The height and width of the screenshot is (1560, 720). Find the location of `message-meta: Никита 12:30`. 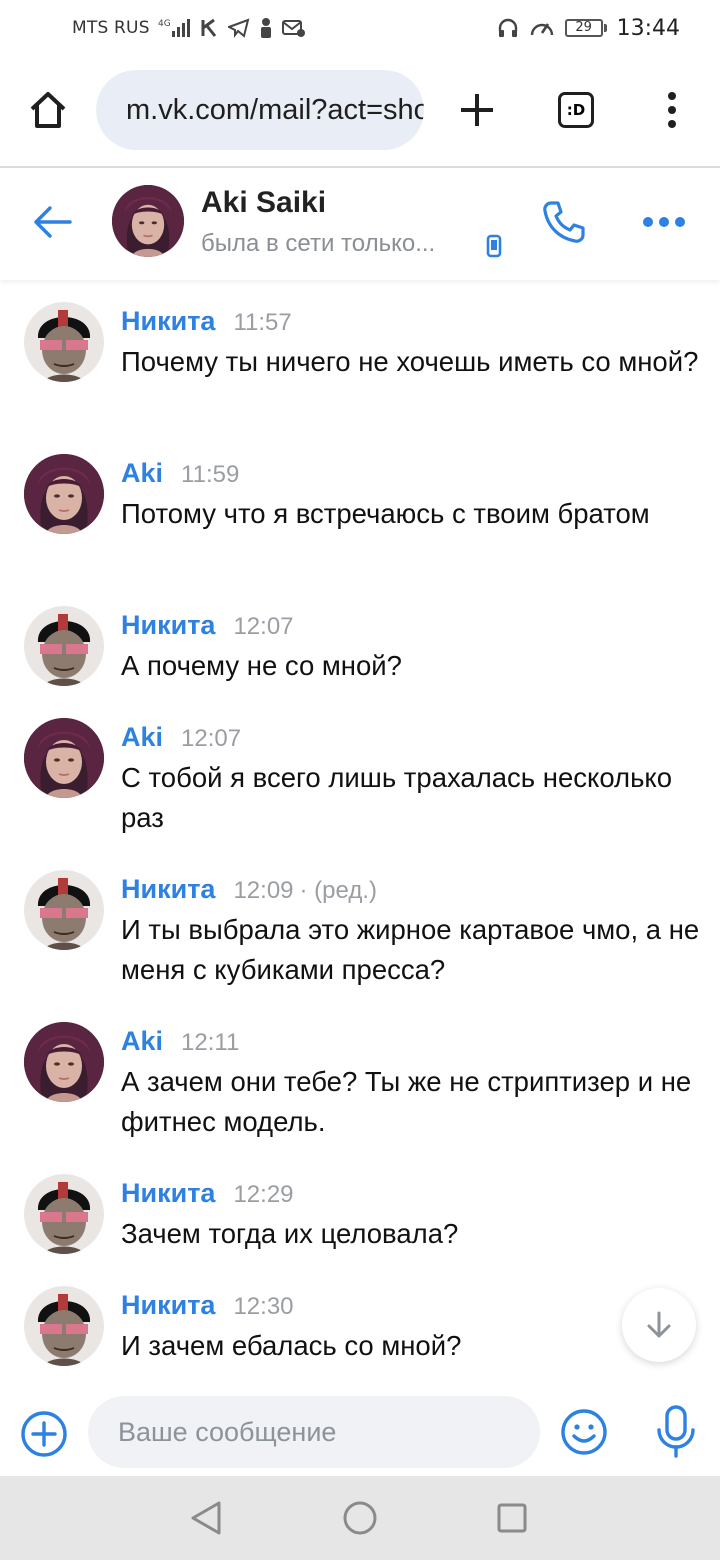

message-meta: Никита 12:30 is located at coordinates (207, 1305).